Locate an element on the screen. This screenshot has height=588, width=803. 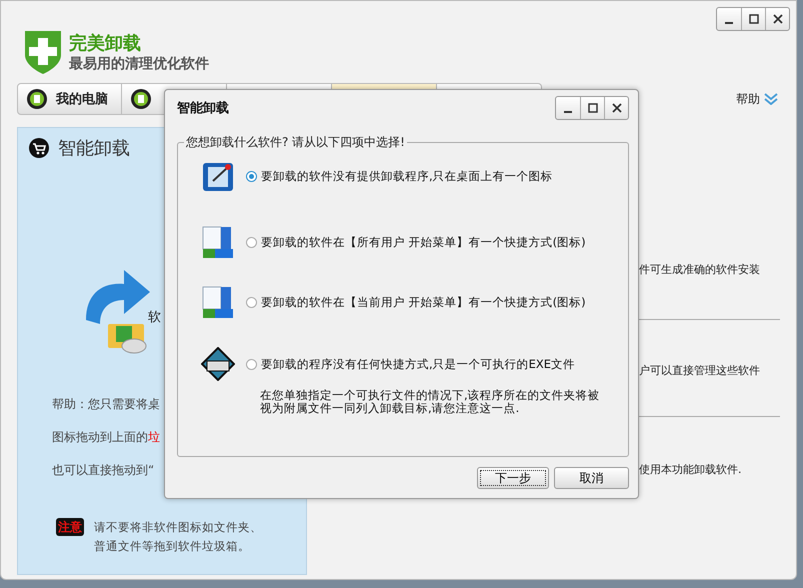
drop-label: 软 is located at coordinates (154, 317).